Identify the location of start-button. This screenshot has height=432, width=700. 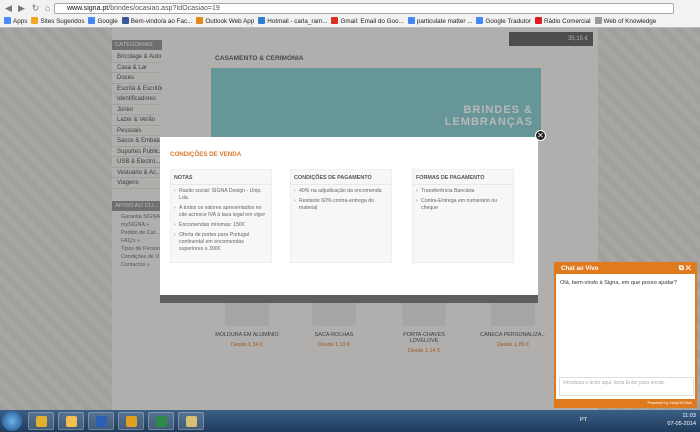
(12, 421).